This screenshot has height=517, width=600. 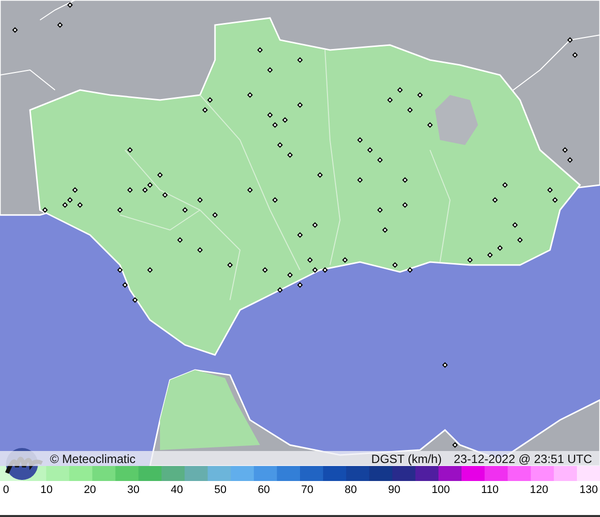 What do you see at coordinates (441, 490) in the screenshot?
I see `scale-label: 100` at bounding box center [441, 490].